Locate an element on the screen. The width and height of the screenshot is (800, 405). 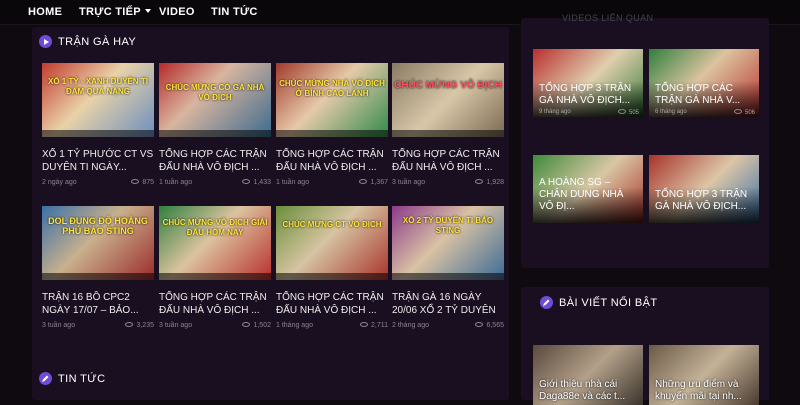
related-video-meta: 9 tháng ago 505 is located at coordinates (589, 112).